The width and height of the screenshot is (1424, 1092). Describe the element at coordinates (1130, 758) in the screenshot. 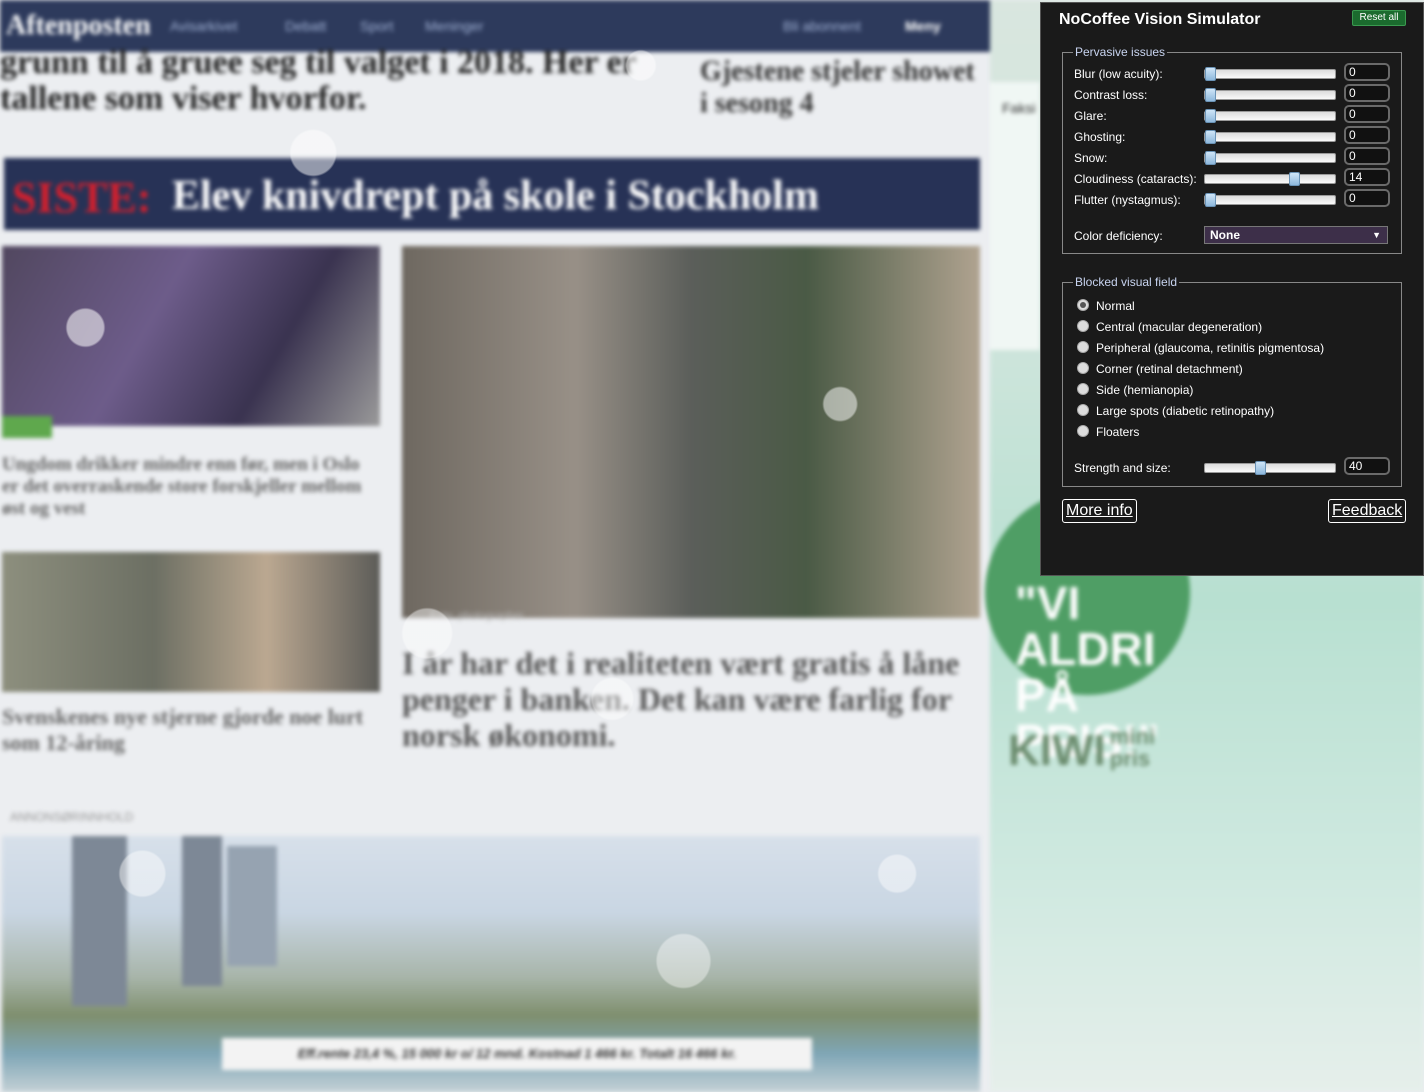

I see `kiwi-logo-sub: pris` at that location.